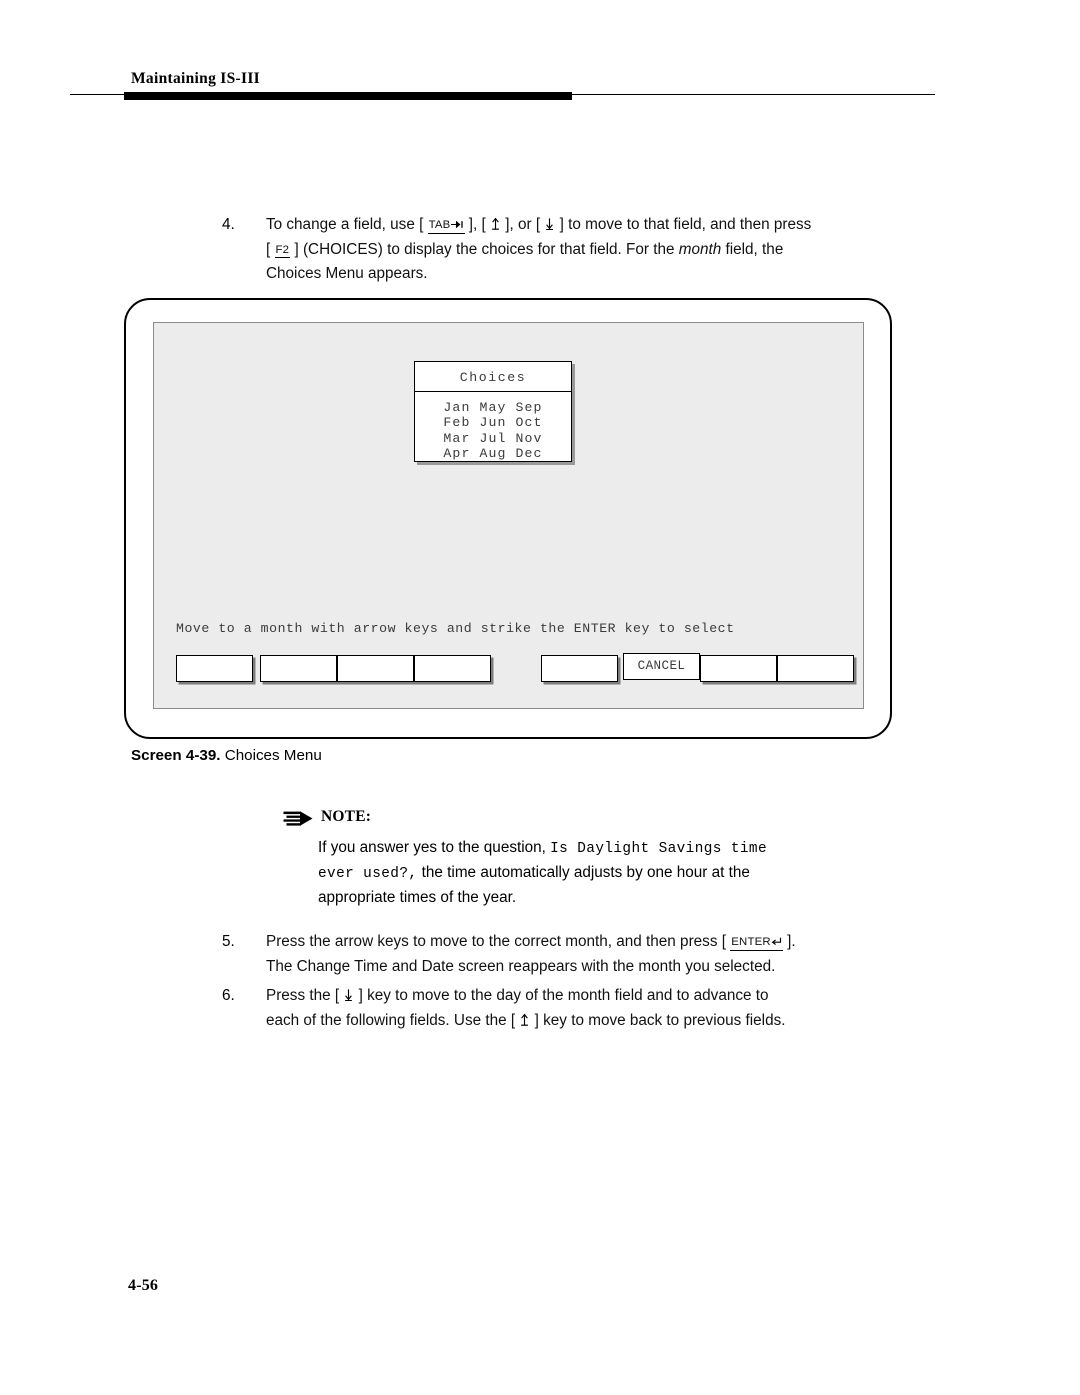  What do you see at coordinates (658, 849) in the screenshot?
I see `note-prompt-text-1: Is Daylight Savings time` at bounding box center [658, 849].